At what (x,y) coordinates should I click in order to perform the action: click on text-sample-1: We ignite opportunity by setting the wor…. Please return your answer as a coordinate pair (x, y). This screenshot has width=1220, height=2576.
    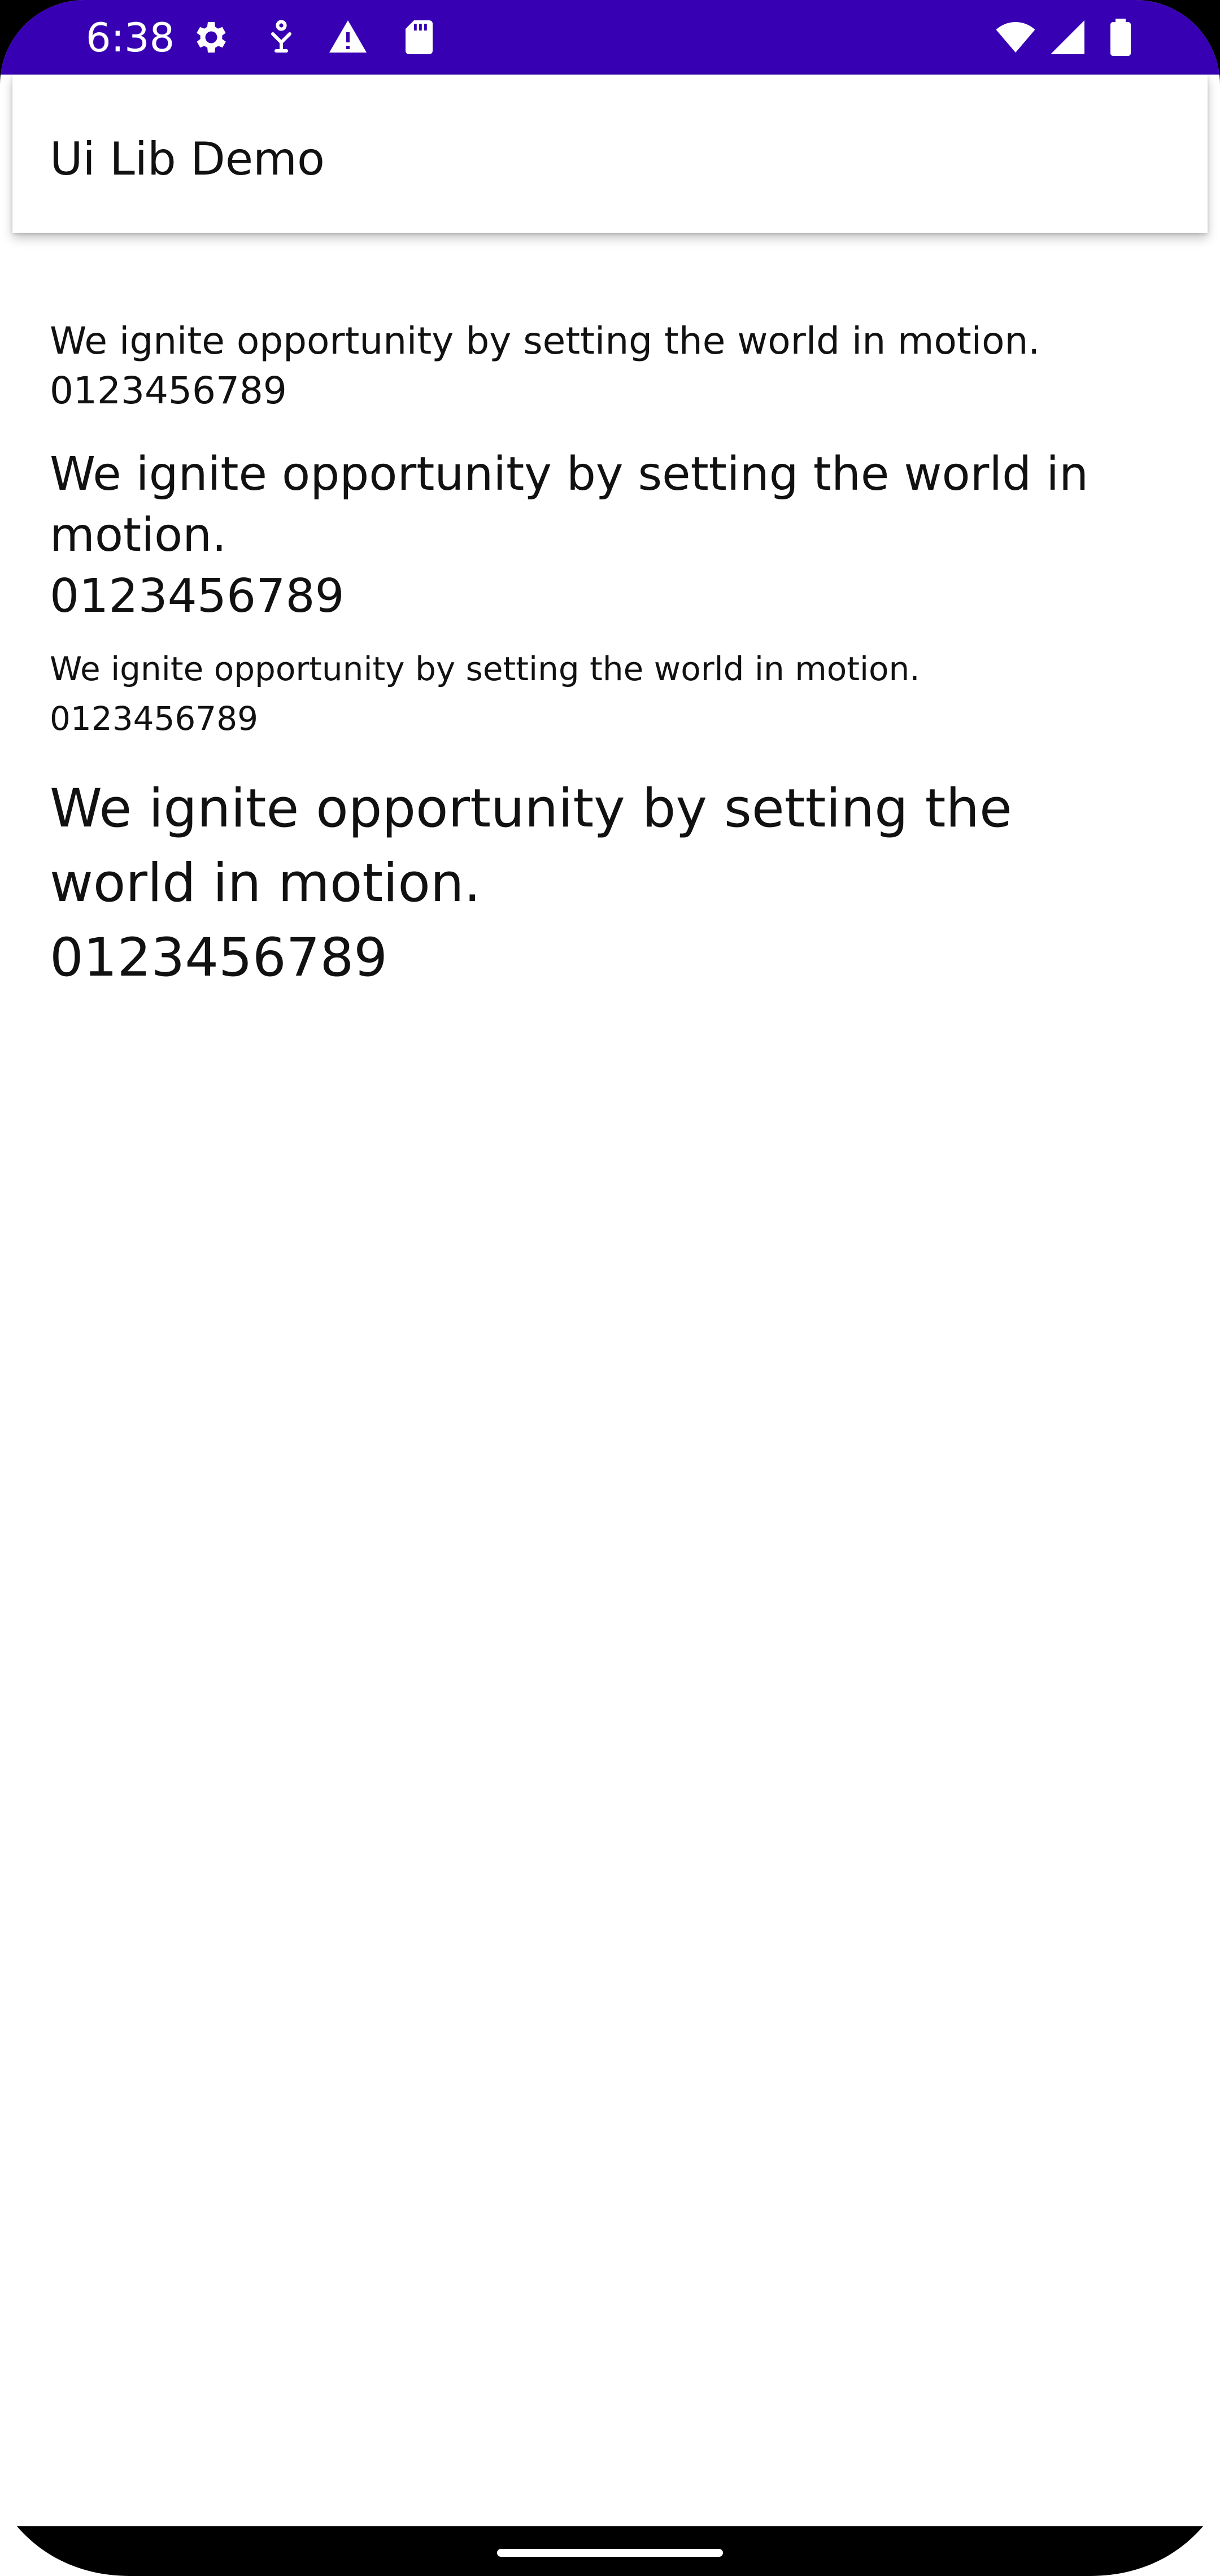
    Looking at the image, I should click on (612, 366).